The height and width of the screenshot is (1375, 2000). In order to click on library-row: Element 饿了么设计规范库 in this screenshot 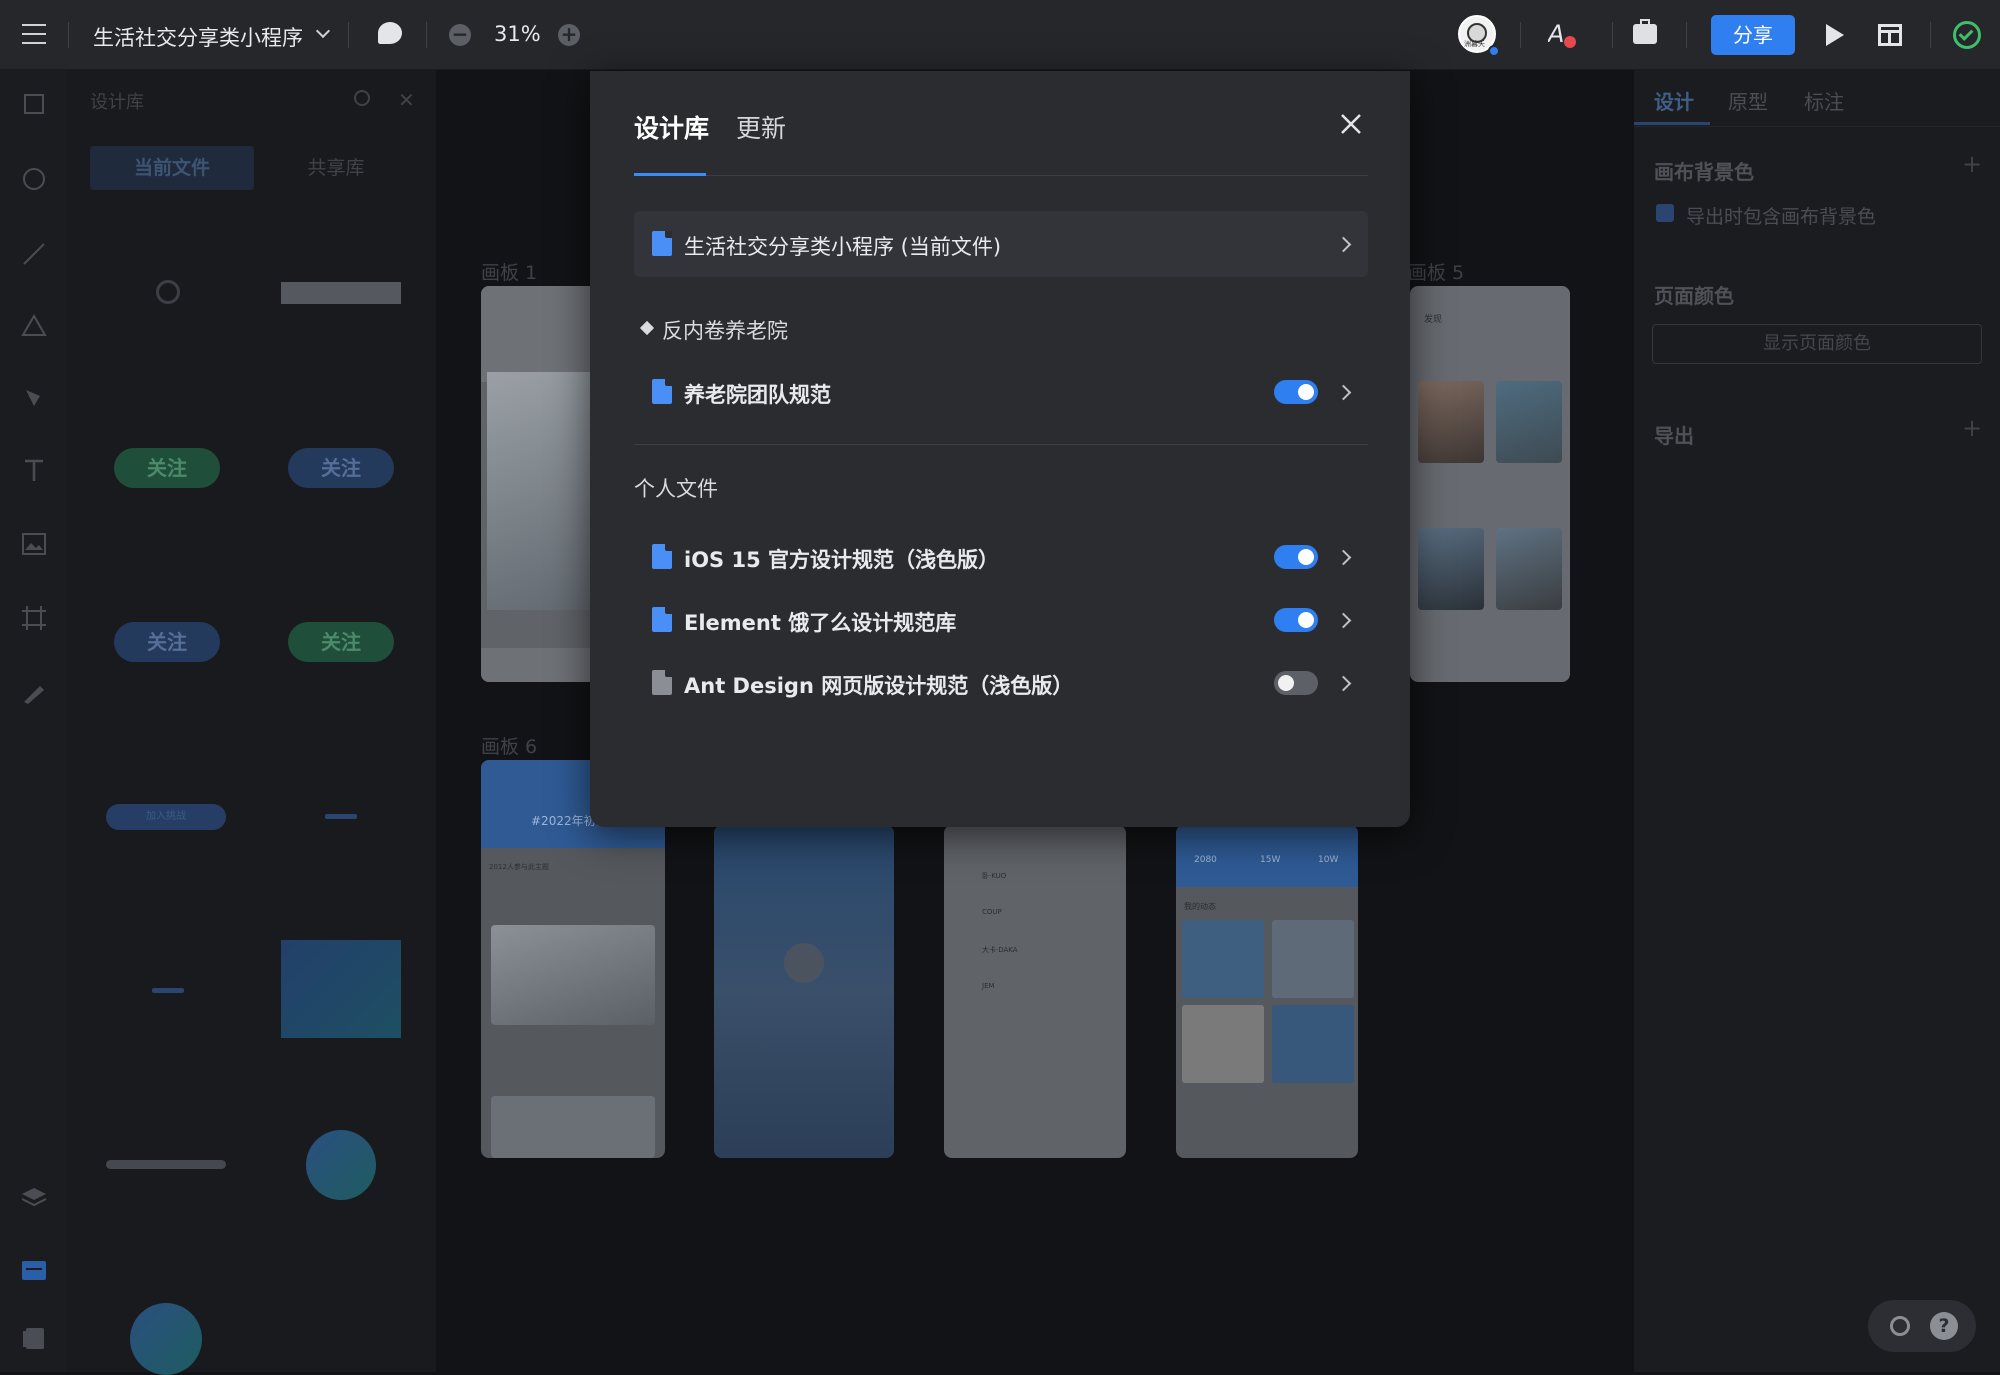, I will do `click(1001, 620)`.